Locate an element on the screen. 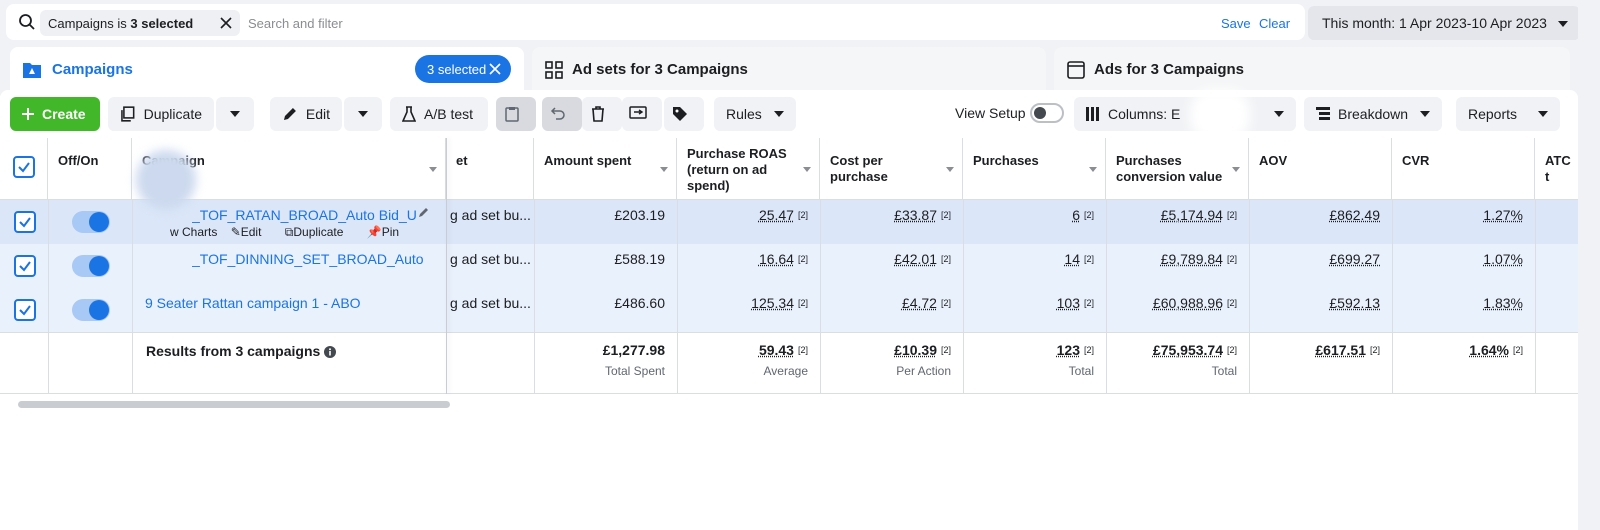 The height and width of the screenshot is (530, 1600). header-cvr: CVR is located at coordinates (1463, 169).